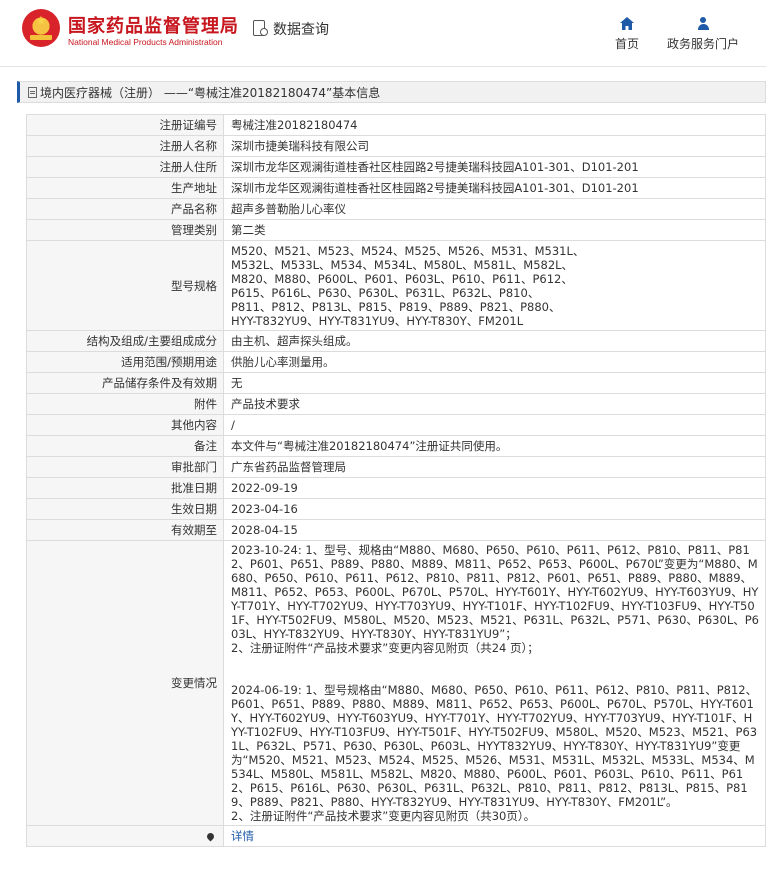  Describe the element at coordinates (125, 530) in the screenshot. I see `row-label: 有效期至` at that location.